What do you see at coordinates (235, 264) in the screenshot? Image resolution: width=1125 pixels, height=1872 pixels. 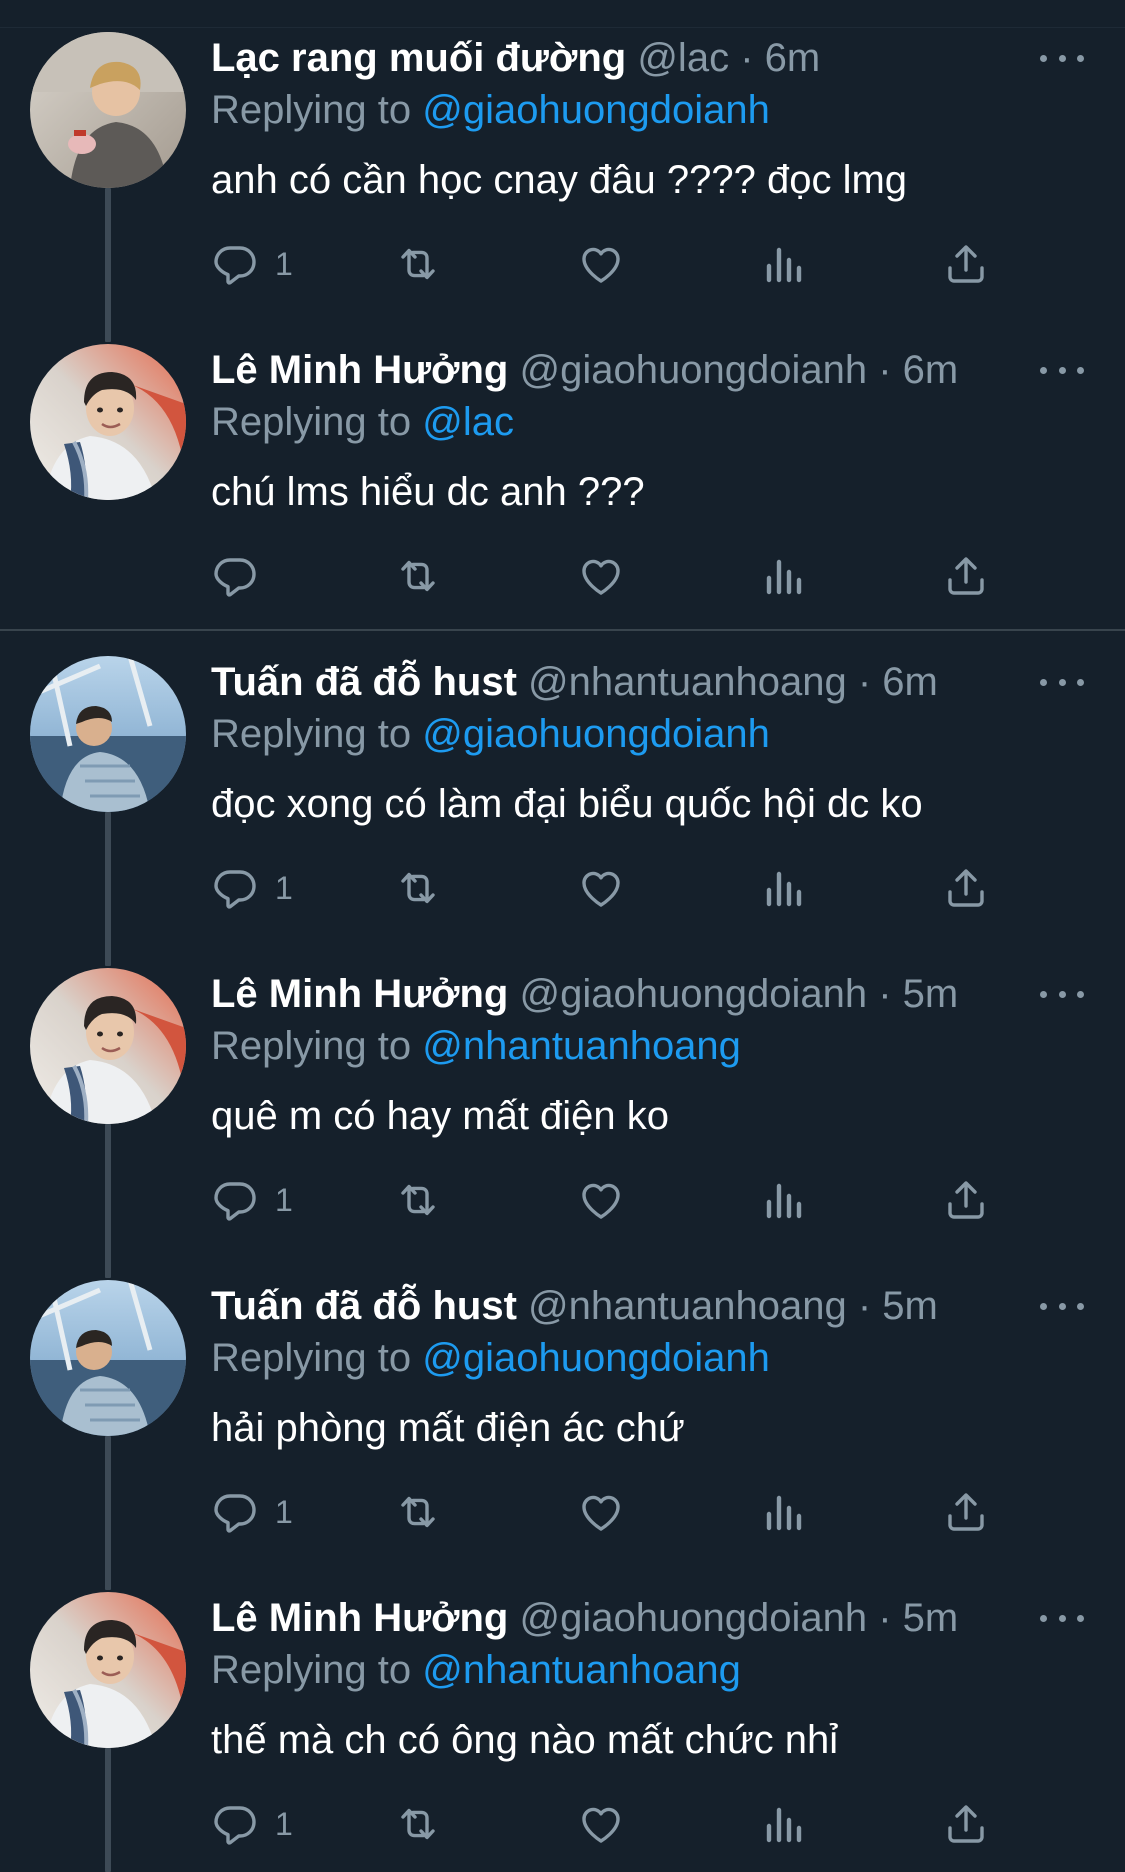 I see `reply-icon` at bounding box center [235, 264].